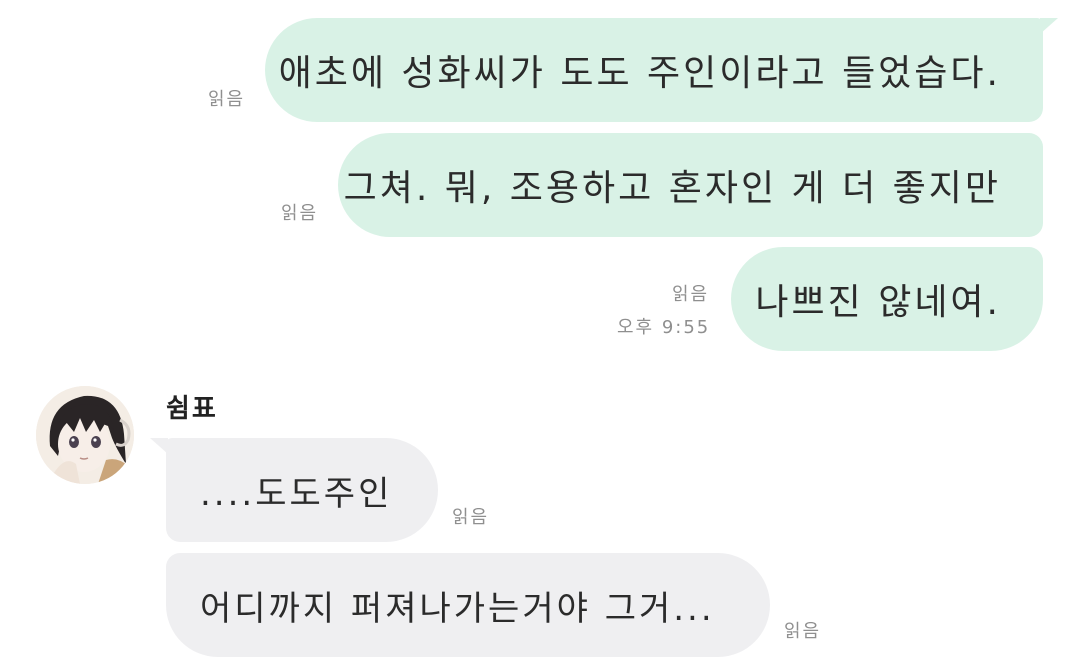 The width and height of the screenshot is (1080, 664). What do you see at coordinates (672, 188) in the screenshot?
I see `message-text: 그쳐. 뭐, 조용하고 혼자인 게 더 좋지만` at bounding box center [672, 188].